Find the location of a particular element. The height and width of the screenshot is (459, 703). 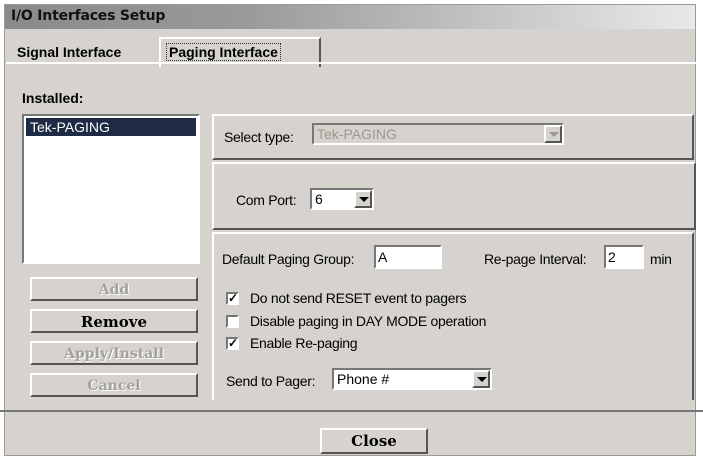

installed-list-item: Tek-PAGING is located at coordinates (111, 127).